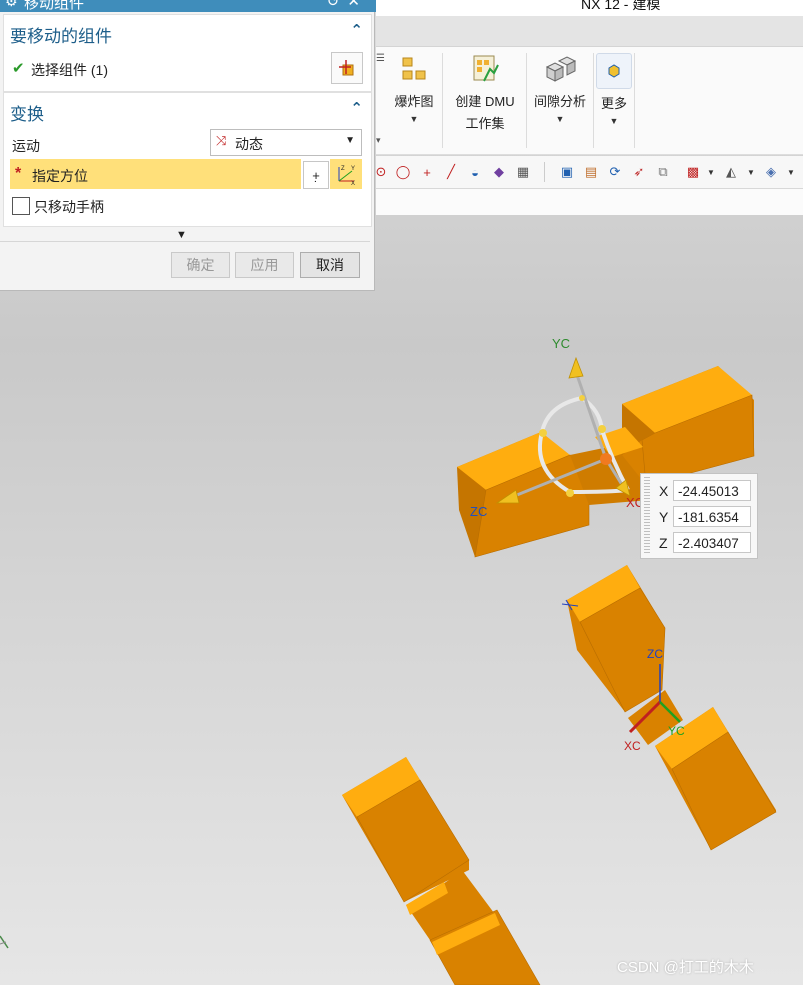 This screenshot has width=803, height=985. I want to click on dmu-workset-icon, so click(485, 70).